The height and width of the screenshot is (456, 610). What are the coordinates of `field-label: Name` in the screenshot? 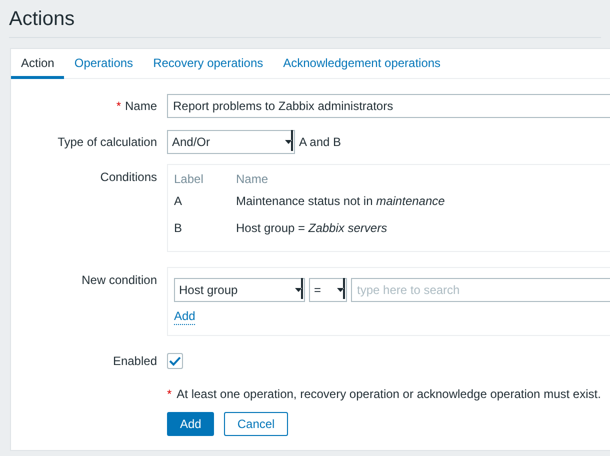 It's located at (140, 106).